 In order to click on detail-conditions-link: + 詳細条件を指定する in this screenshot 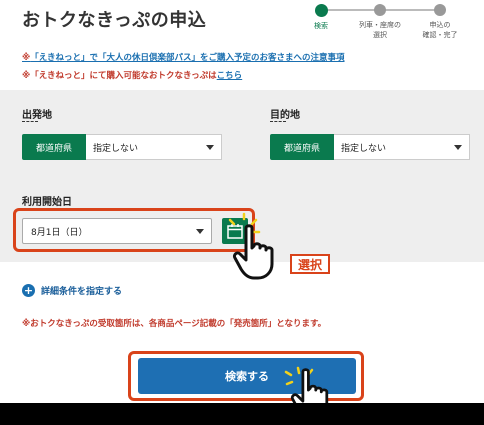, I will do `click(72, 290)`.